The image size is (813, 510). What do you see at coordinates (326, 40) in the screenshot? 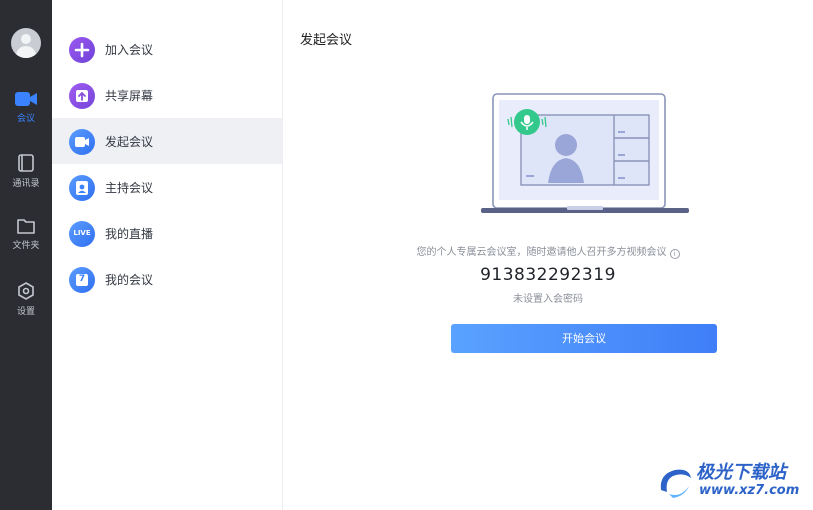
I see `page-title: 发起会议` at bounding box center [326, 40].